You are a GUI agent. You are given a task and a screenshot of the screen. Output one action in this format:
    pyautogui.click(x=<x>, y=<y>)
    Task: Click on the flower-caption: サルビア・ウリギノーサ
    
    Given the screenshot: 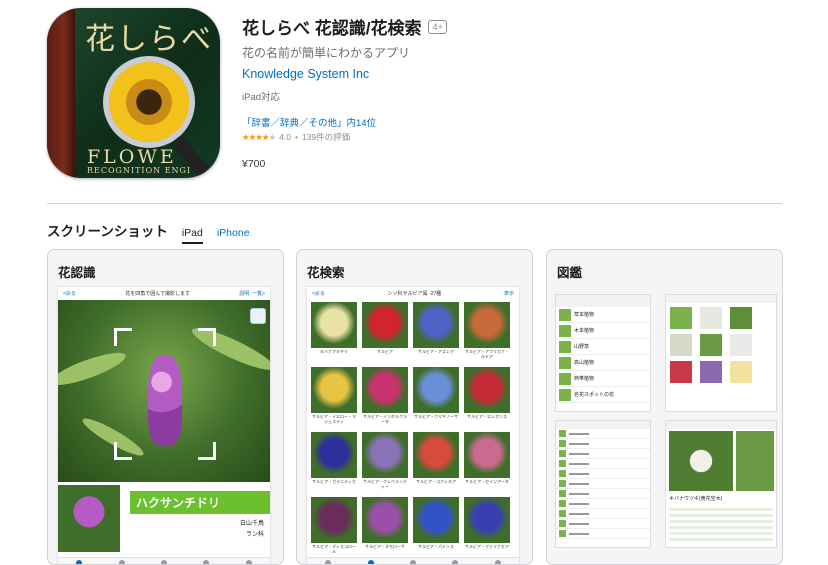 What is the action you would take?
    pyautogui.click(x=436, y=416)
    